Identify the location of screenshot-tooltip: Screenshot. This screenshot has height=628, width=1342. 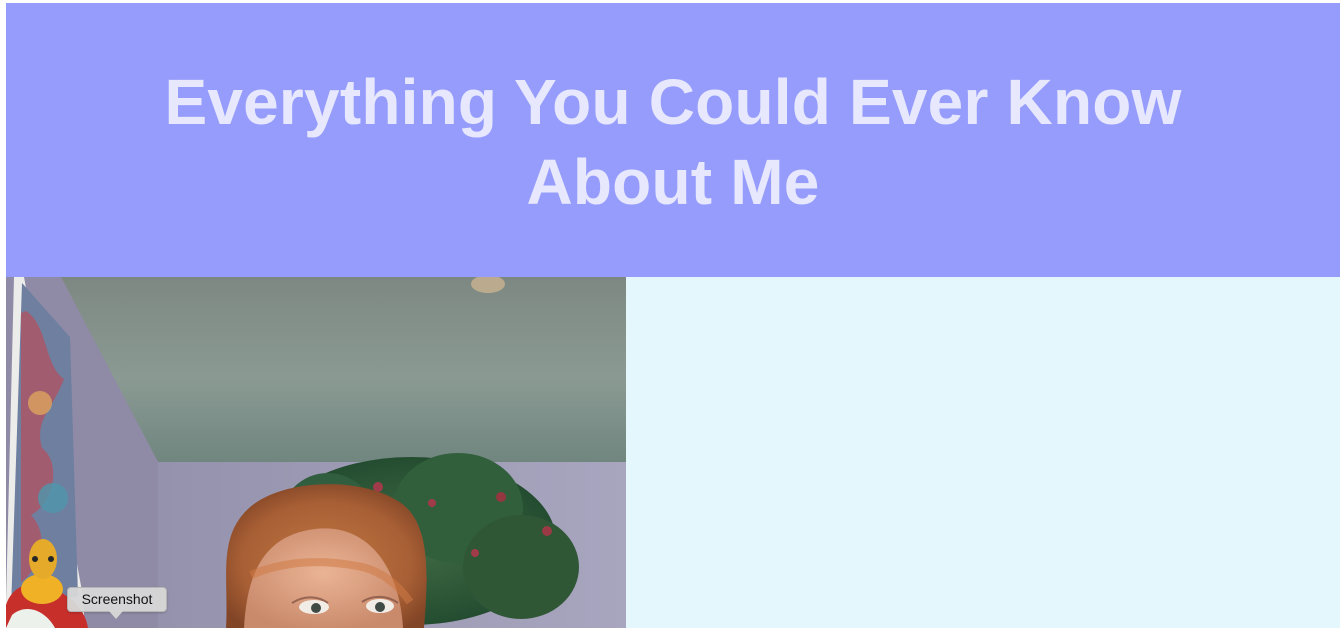
(117, 599).